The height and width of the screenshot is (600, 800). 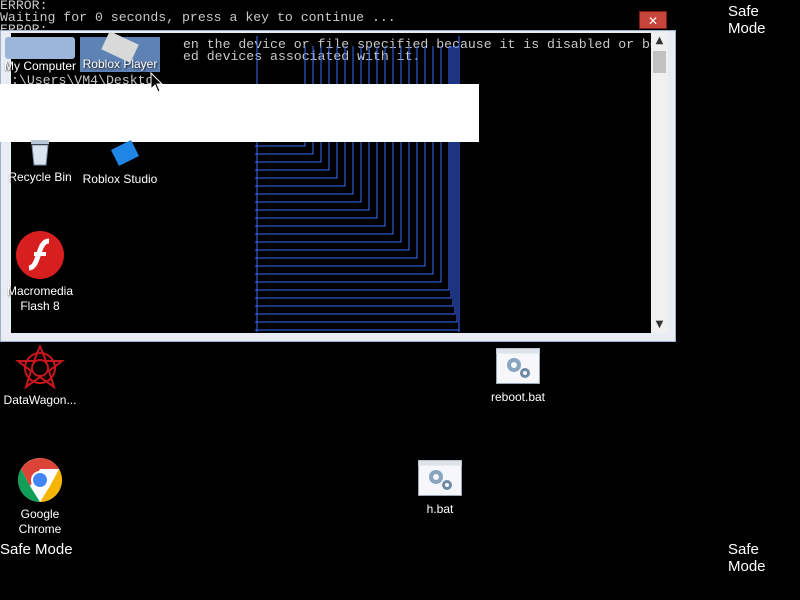 I want to click on recycle-bin-icon, so click(x=40, y=153).